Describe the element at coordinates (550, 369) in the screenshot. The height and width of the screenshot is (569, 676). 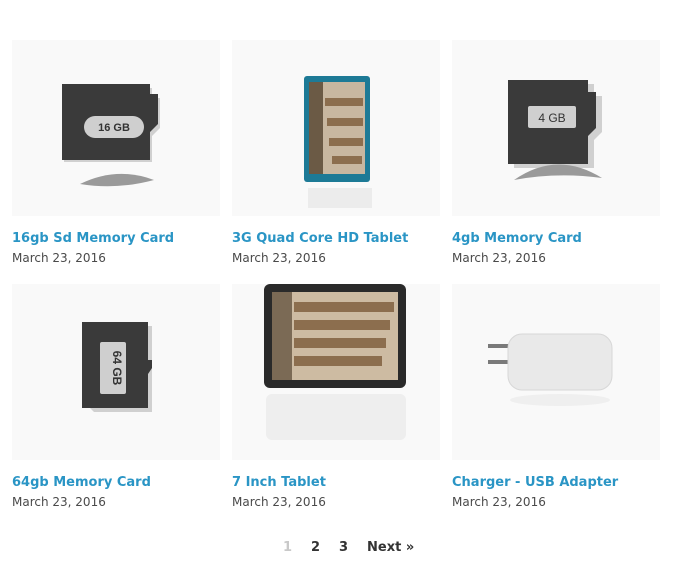
I see `usb-charger-image` at that location.